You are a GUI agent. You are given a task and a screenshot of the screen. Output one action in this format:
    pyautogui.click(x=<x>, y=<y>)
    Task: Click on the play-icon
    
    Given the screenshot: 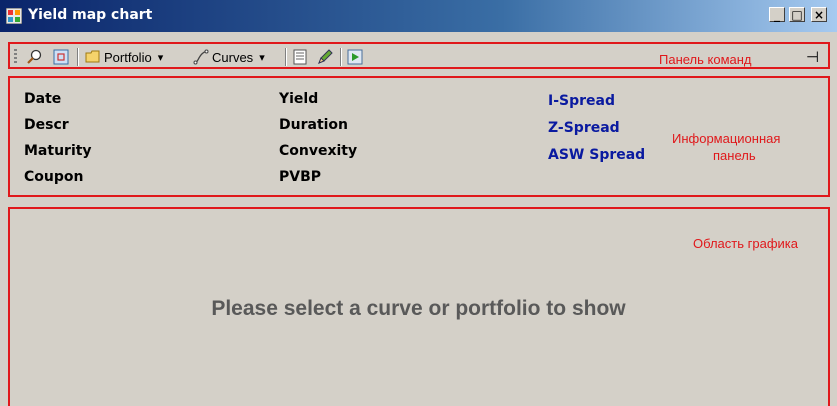 What is the action you would take?
    pyautogui.click(x=355, y=57)
    